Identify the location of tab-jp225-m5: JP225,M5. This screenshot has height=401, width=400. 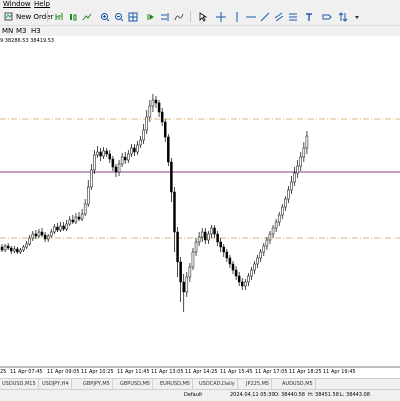
(258, 384).